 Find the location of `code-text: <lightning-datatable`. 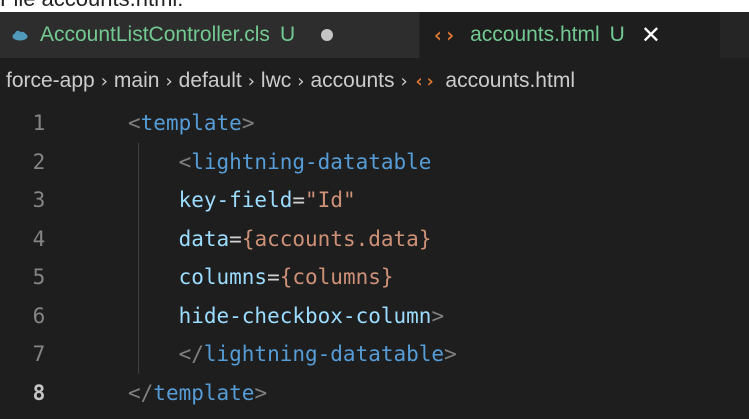

code-text: <lightning-datatable is located at coordinates (280, 162).